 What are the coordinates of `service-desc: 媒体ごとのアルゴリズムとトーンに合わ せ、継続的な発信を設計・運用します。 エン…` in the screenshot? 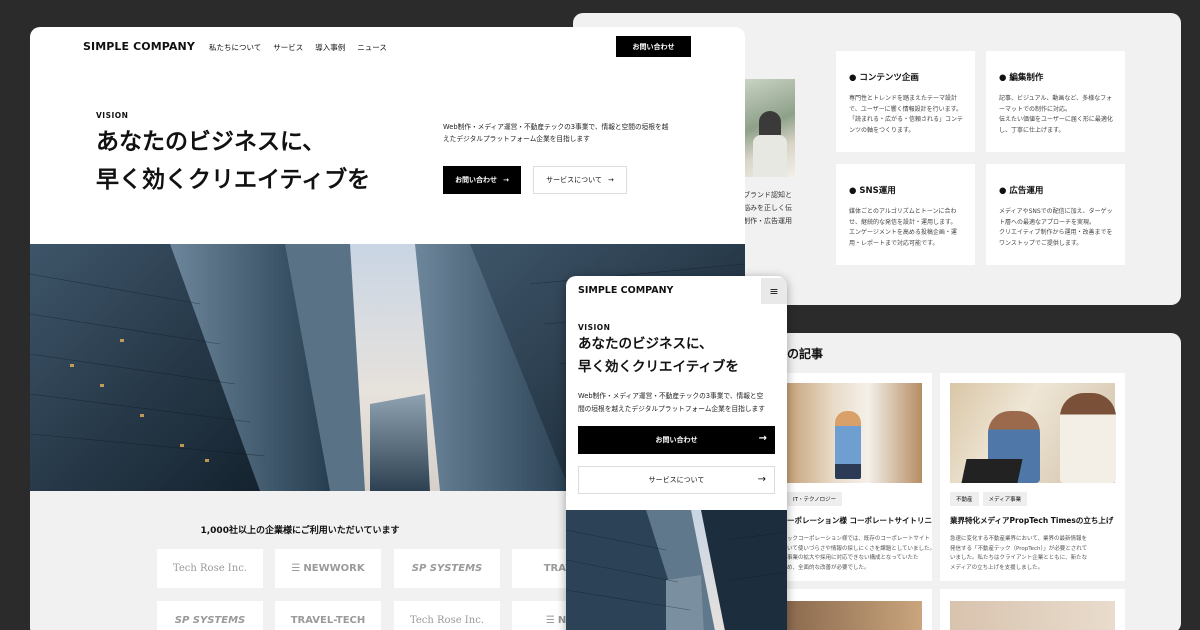 It's located at (906, 228).